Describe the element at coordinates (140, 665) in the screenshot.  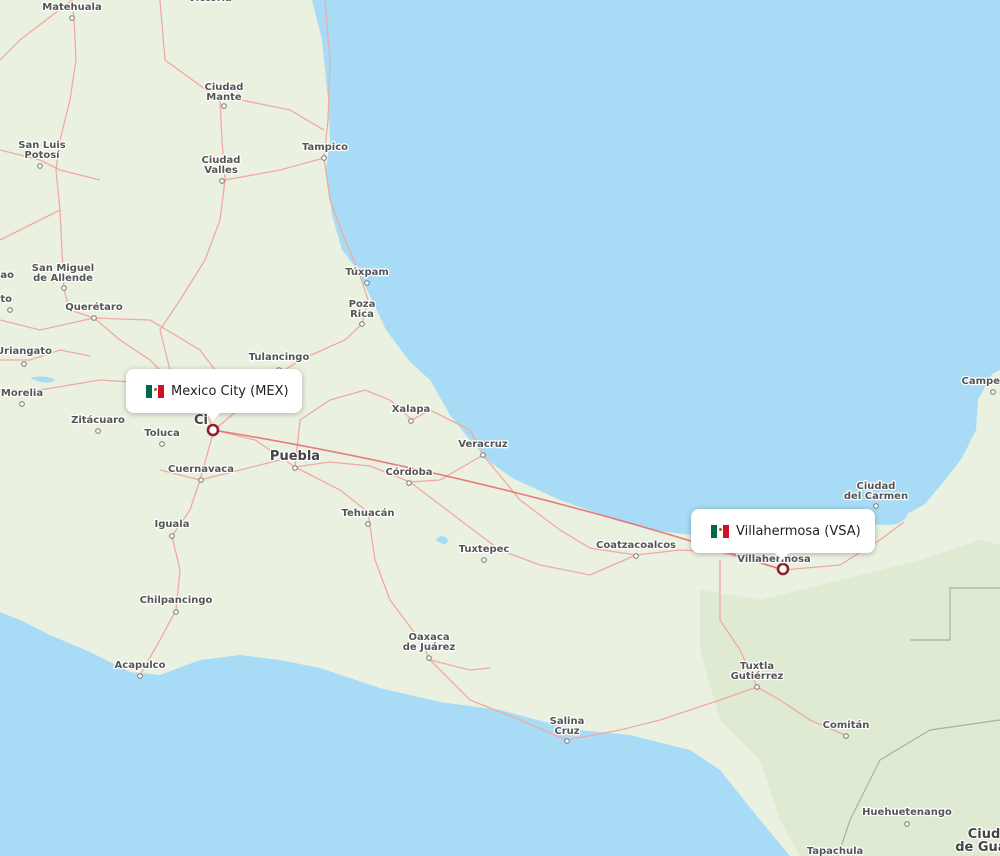
I see `city-label: Acapulco` at that location.